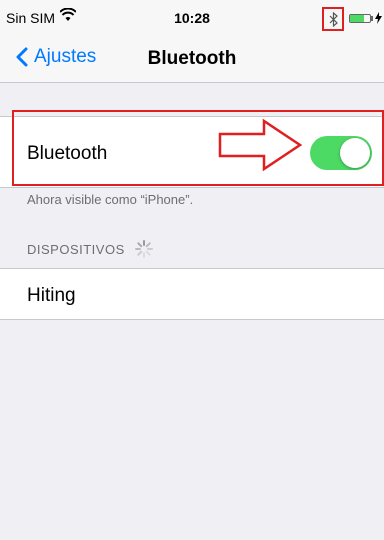  I want to click on list-item: Hiting, so click(192, 294).